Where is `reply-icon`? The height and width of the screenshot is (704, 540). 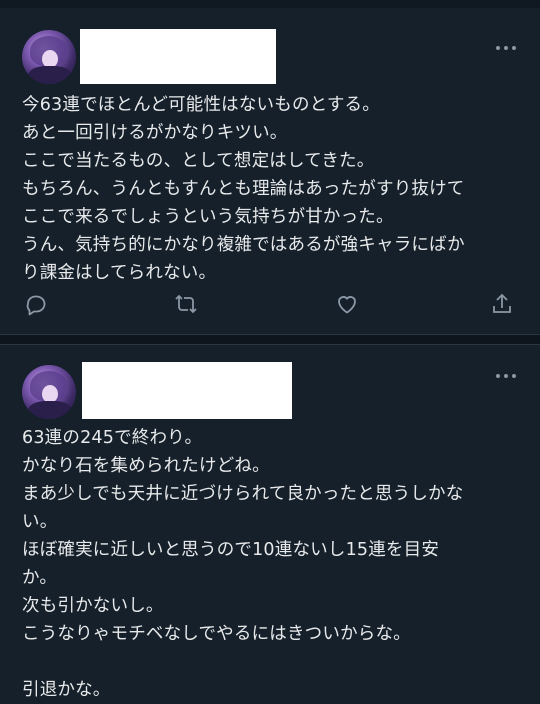 reply-icon is located at coordinates (37, 305).